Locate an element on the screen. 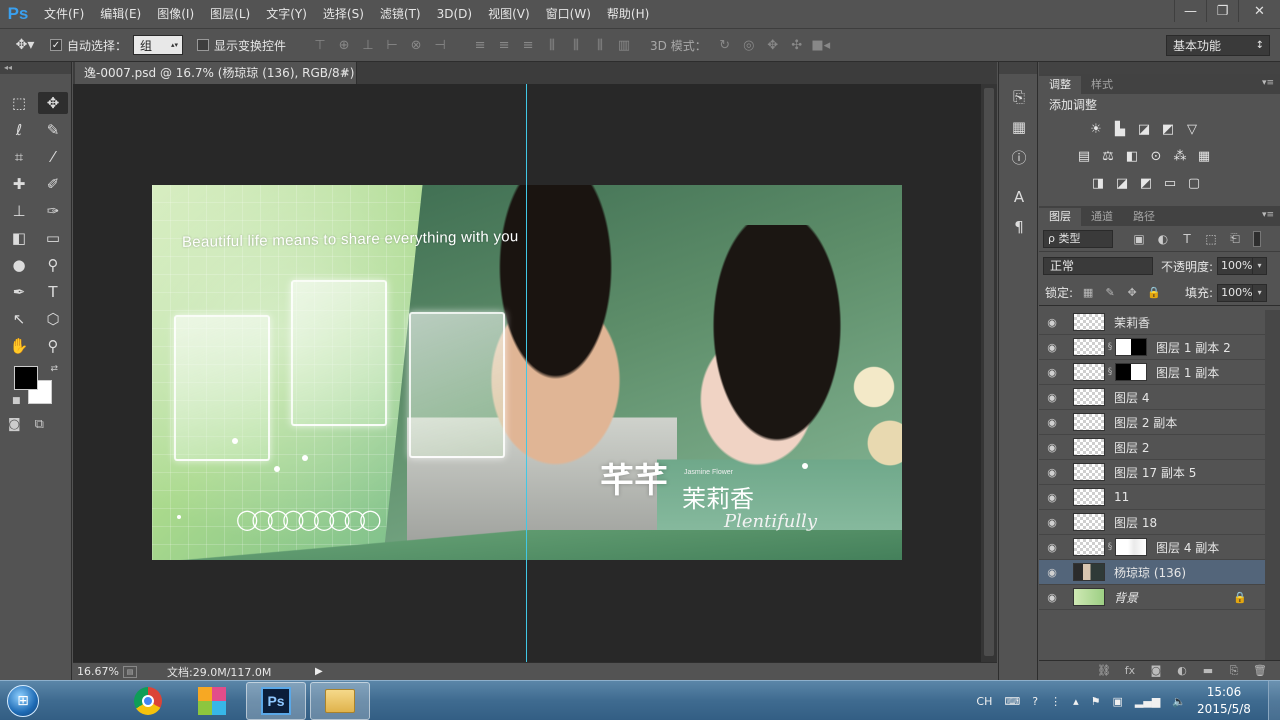  character-panel-icon: A is located at coordinates (1019, 197).